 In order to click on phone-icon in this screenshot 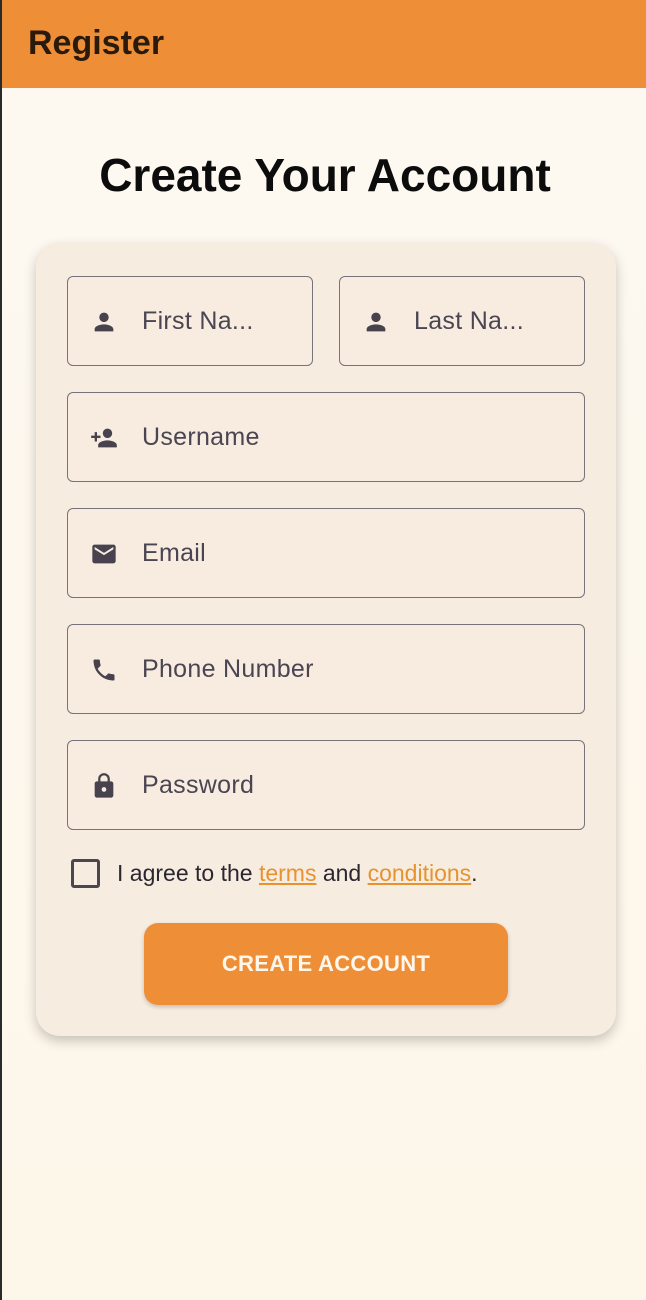, I will do `click(104, 670)`.